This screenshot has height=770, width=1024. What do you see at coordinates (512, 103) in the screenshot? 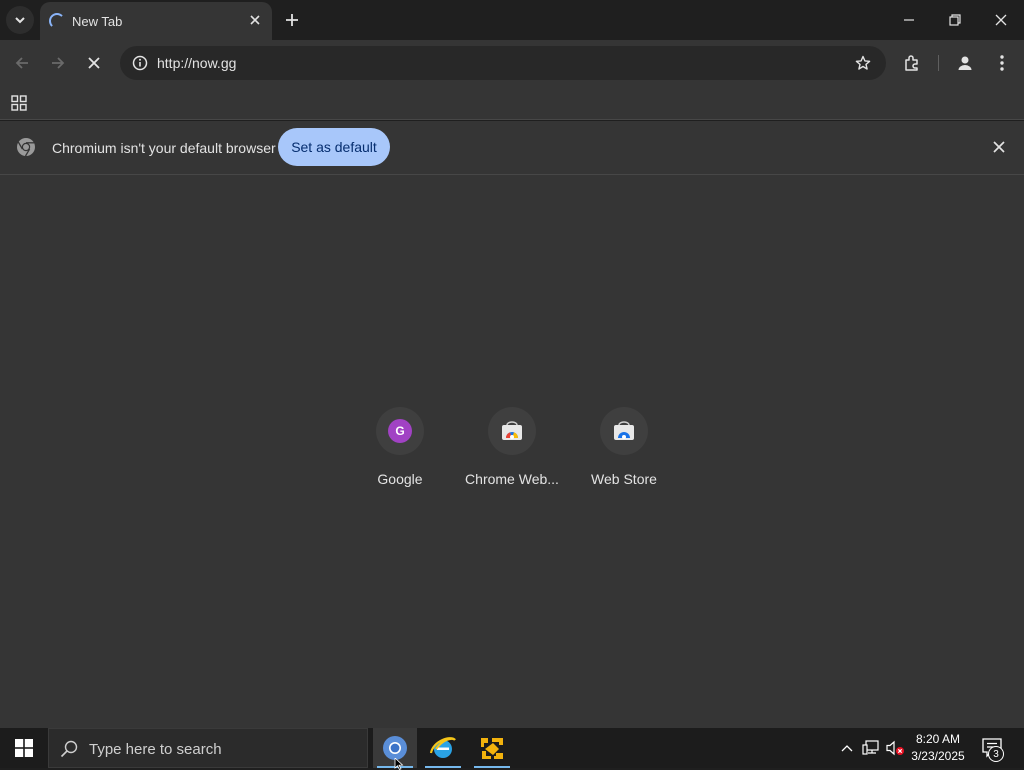
I see `bookmarks-bar` at bounding box center [512, 103].